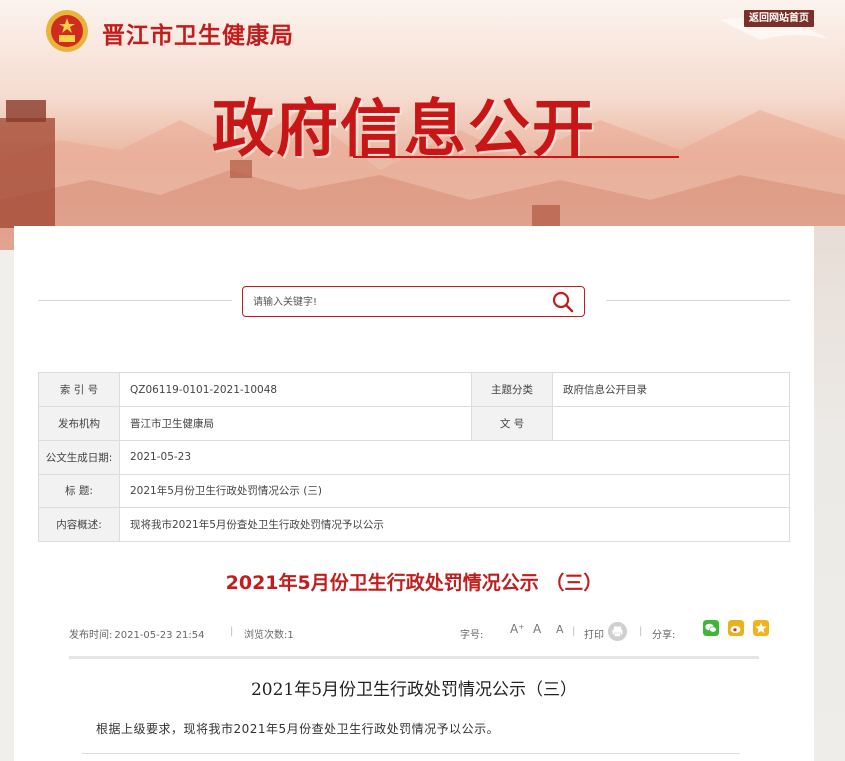 The image size is (845, 761). Describe the element at coordinates (779, 18) in the screenshot. I see `home-link: 返回网站首页` at that location.